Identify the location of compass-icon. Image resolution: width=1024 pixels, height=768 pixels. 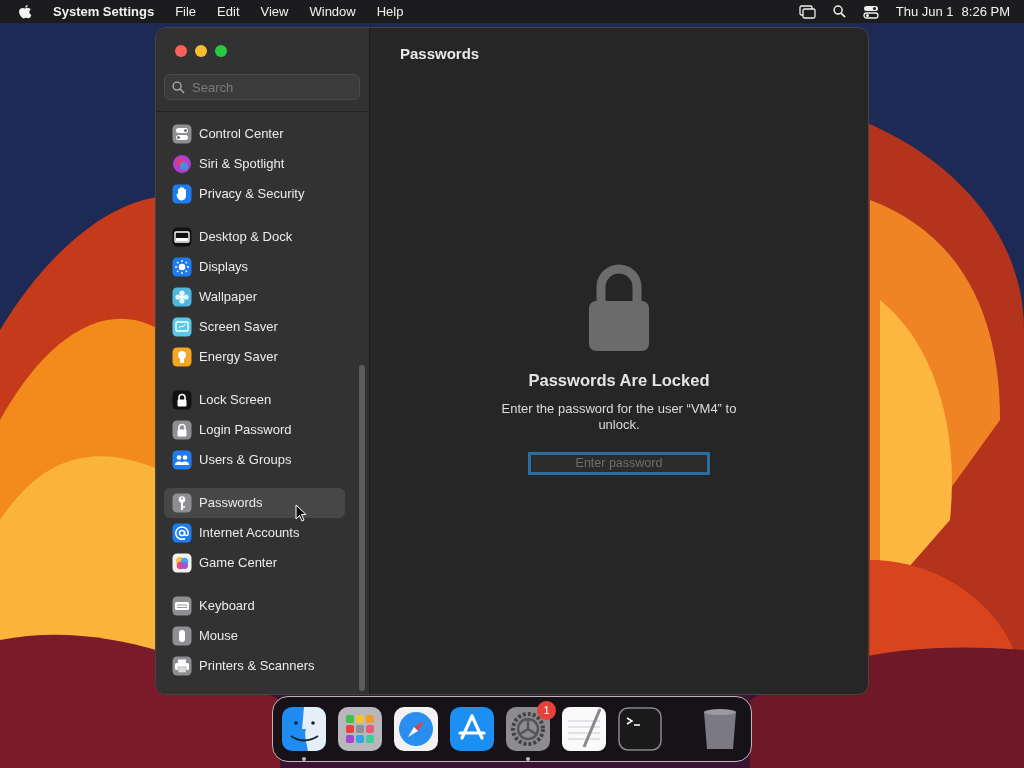
(416, 729).